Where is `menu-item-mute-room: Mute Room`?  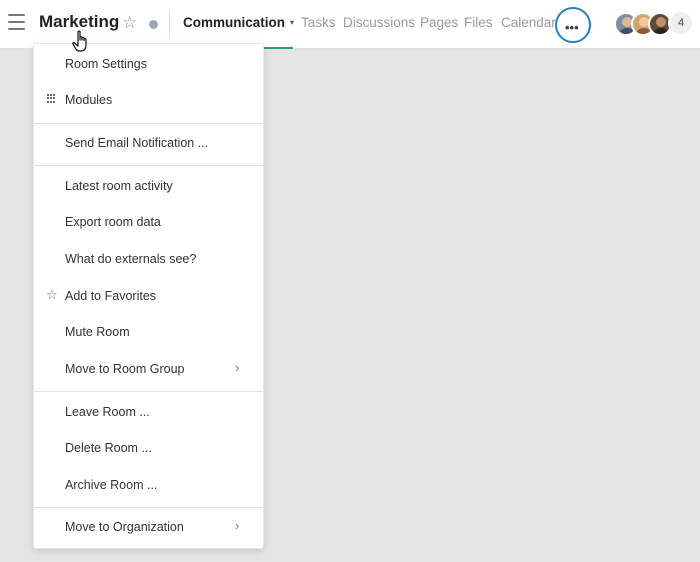
menu-item-mute-room: Mute Room is located at coordinates (148, 332).